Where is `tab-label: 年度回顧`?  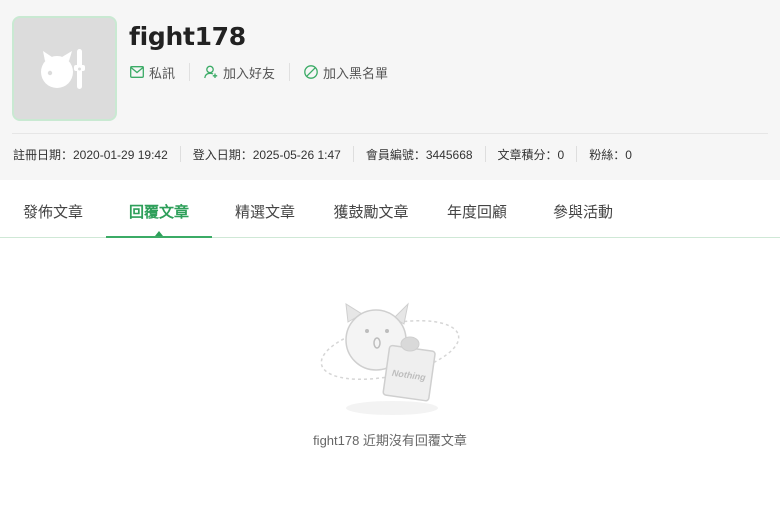 tab-label: 年度回顧 is located at coordinates (476, 212).